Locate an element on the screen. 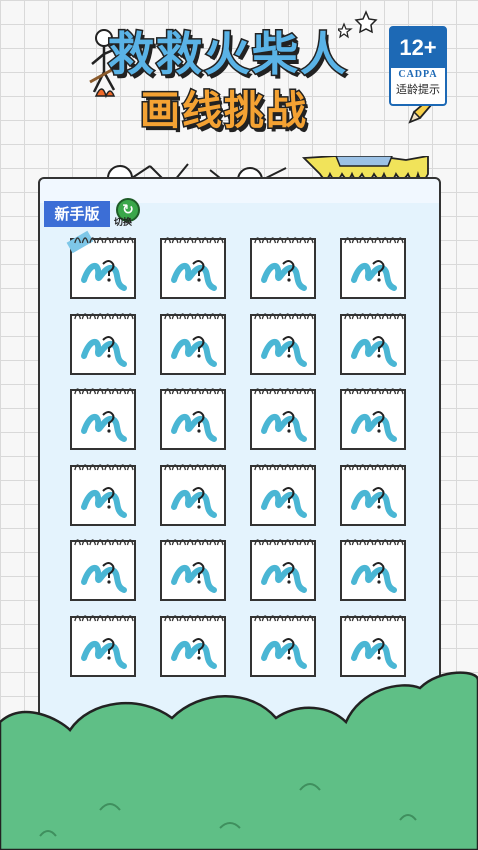  age-rating-value: 12+ is located at coordinates (418, 48).